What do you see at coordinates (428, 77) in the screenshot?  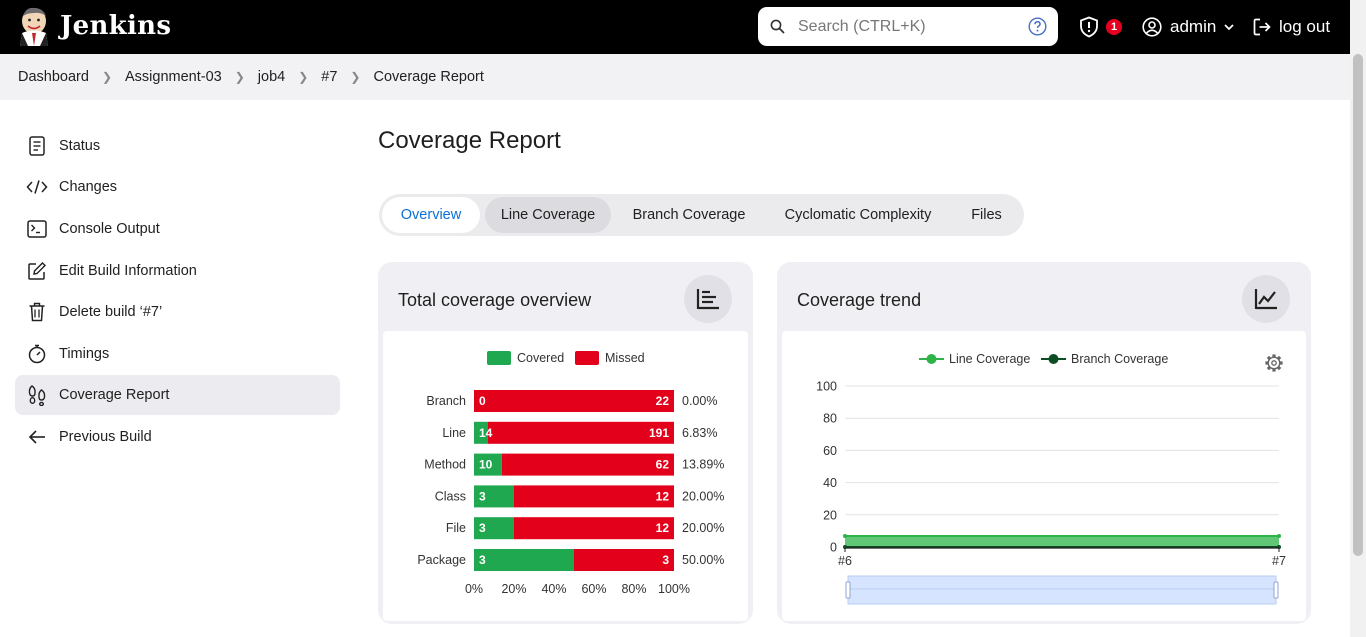 I see `breadcrumb-current-page: Coverage Report` at bounding box center [428, 77].